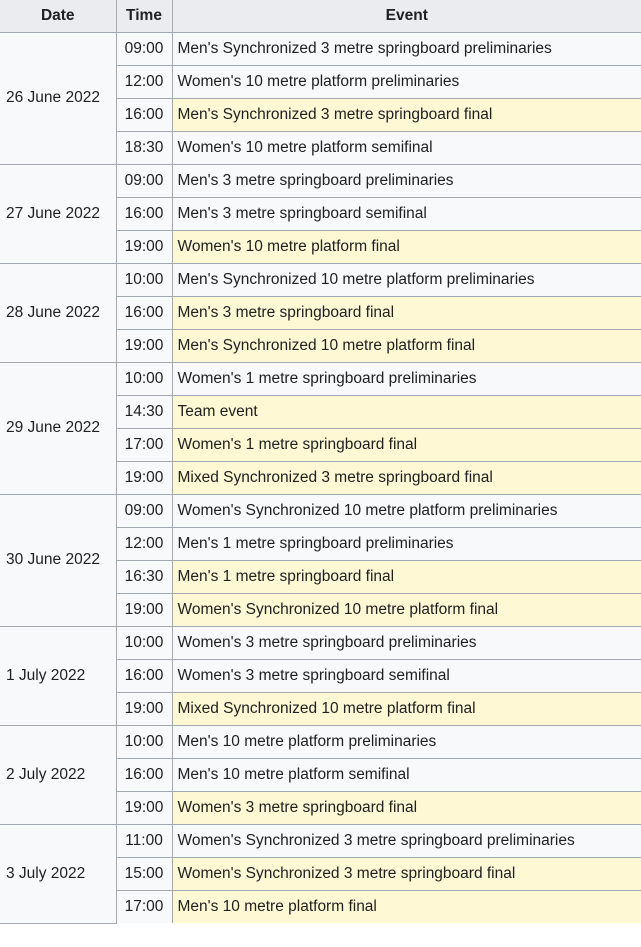 The image size is (641, 947). Describe the element at coordinates (406, 741) in the screenshot. I see `event-cell: Men's 10 metre platform preliminaries` at that location.